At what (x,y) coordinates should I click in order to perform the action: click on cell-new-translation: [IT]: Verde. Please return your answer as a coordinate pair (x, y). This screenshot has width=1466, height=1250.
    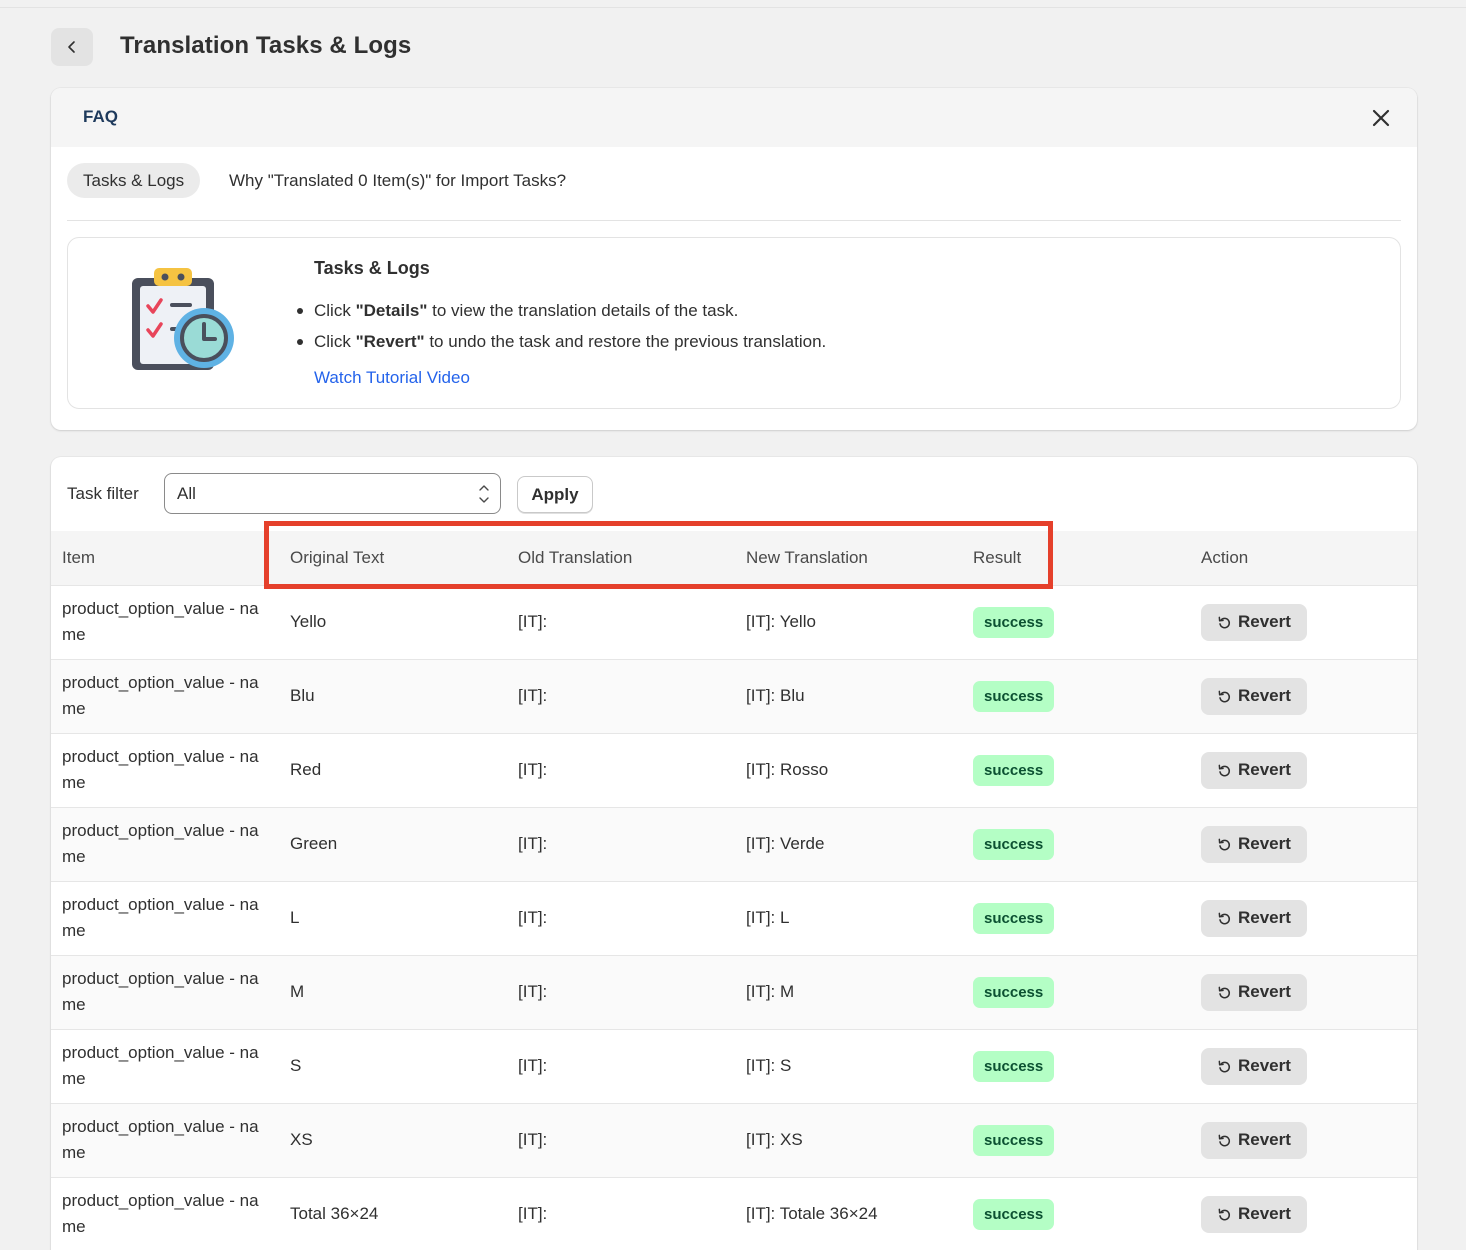
    Looking at the image, I should click on (785, 843).